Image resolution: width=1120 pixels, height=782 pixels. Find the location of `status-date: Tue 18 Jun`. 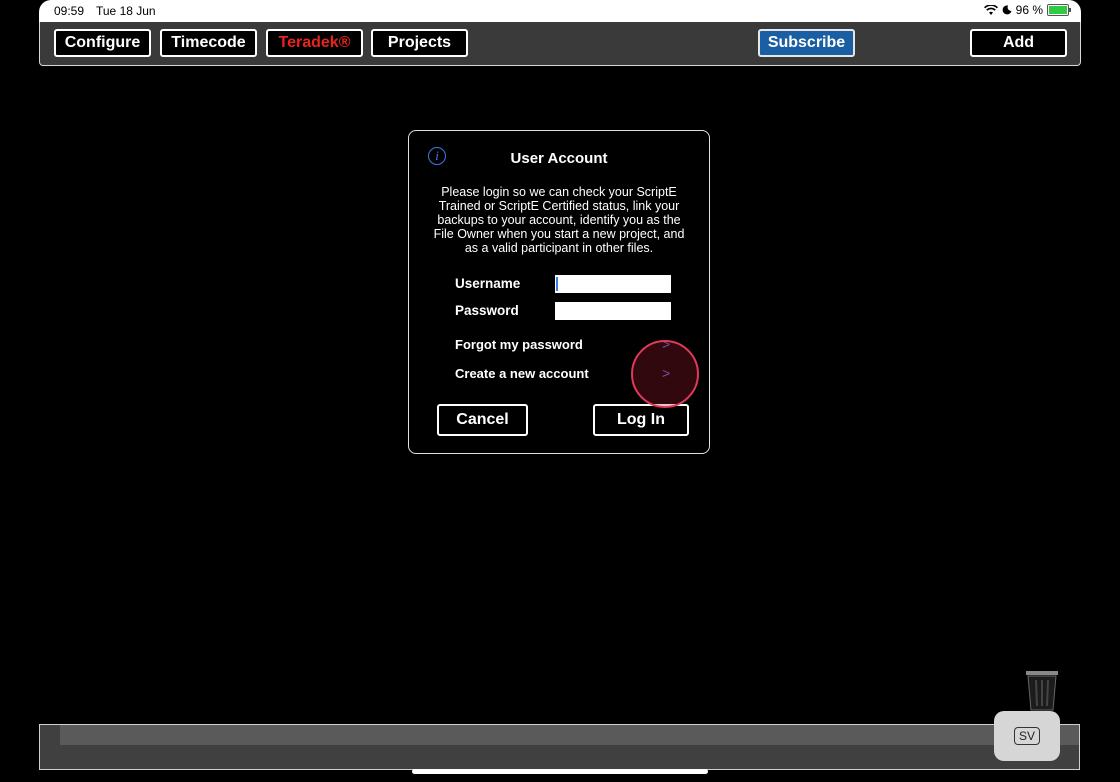

status-date: Tue 18 Jun is located at coordinates (126, 11).